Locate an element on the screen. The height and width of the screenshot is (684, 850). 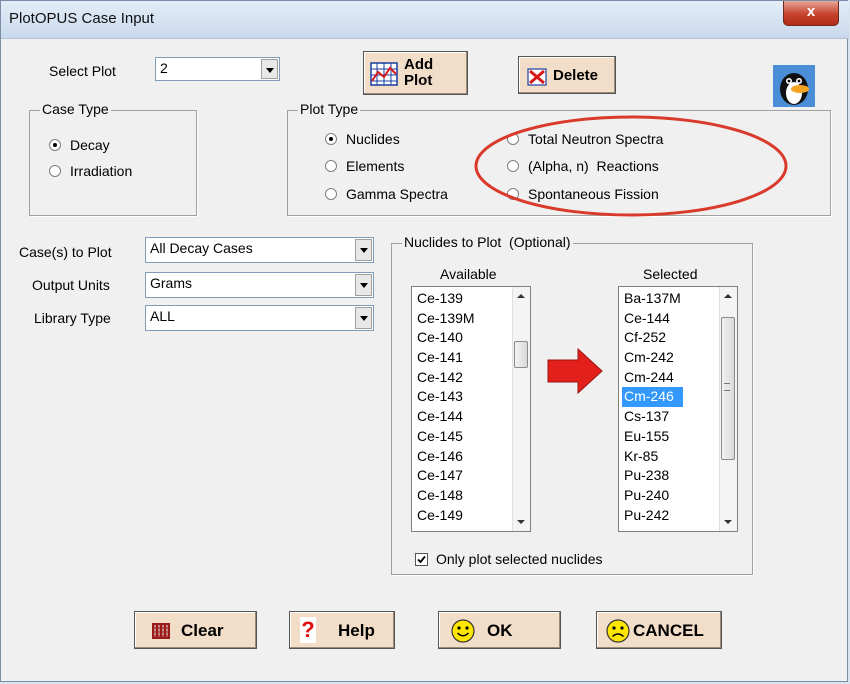
list-item: Cm-242 is located at coordinates (652, 358).